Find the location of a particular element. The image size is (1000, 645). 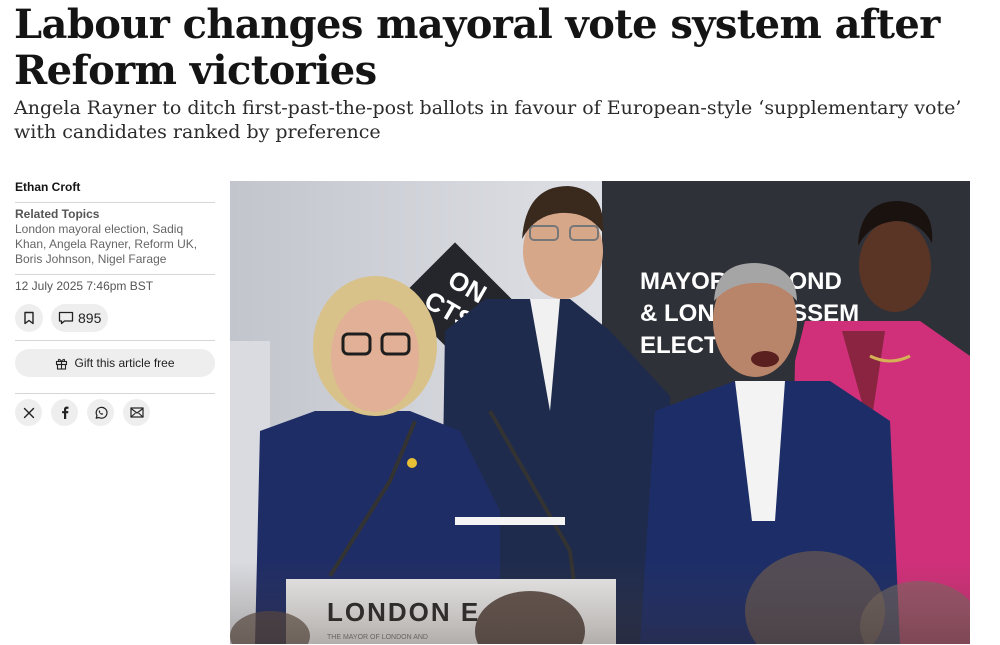

share-email-button is located at coordinates (136, 412).